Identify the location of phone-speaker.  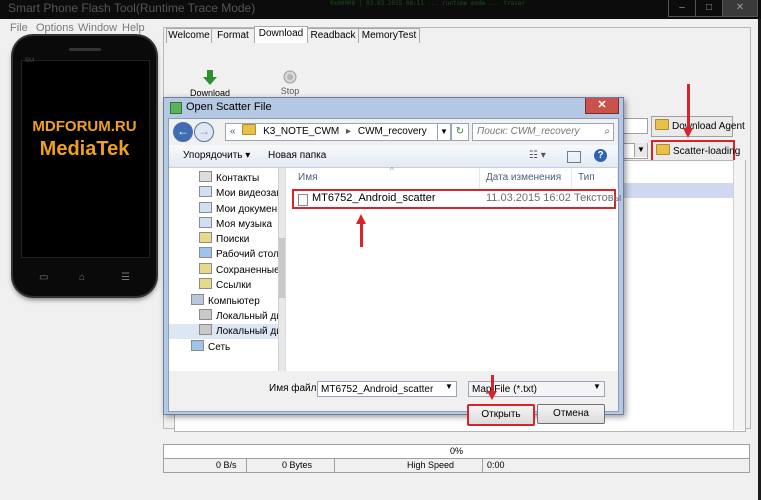
(85, 49).